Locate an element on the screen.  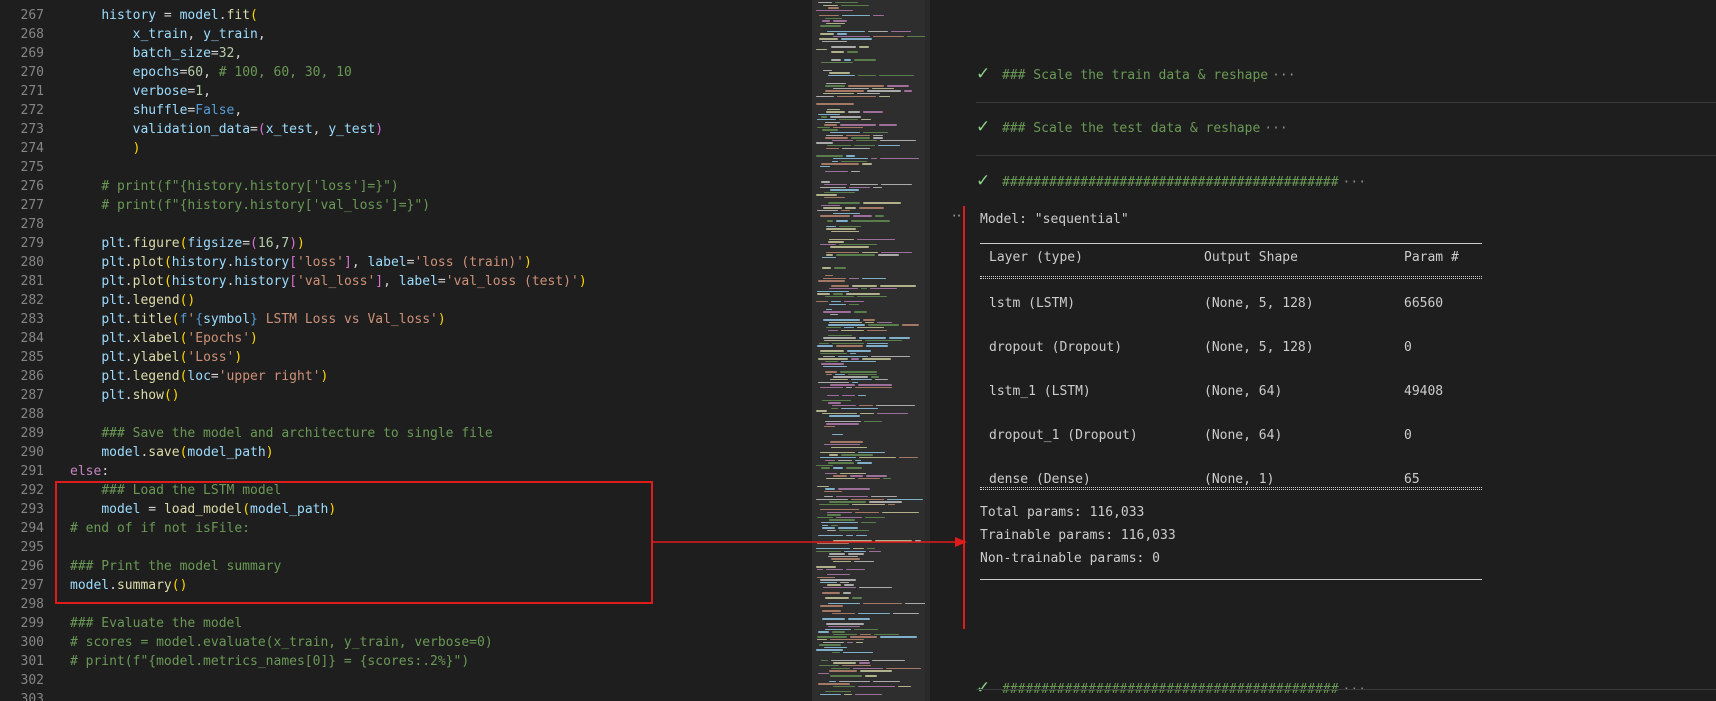
code-line: 299 ### Evaluate the model is located at coordinates (405, 623).